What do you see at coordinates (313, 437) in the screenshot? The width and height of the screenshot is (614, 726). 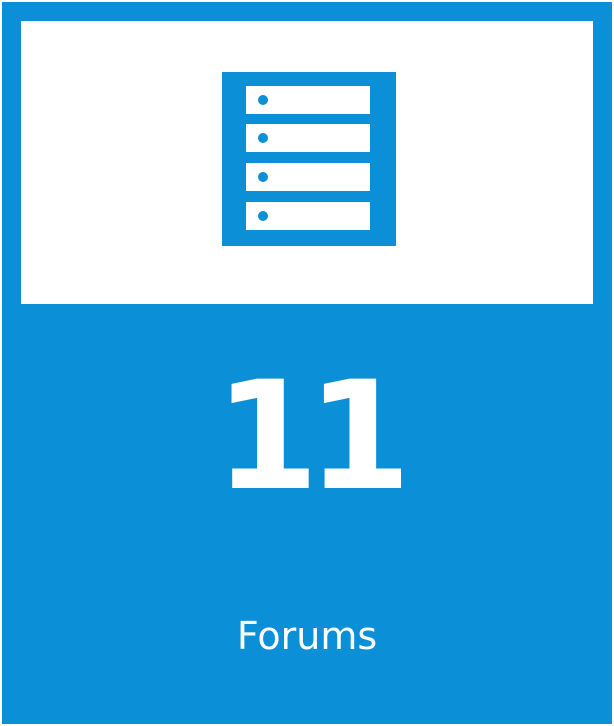 I see `forums-count: 11` at bounding box center [313, 437].